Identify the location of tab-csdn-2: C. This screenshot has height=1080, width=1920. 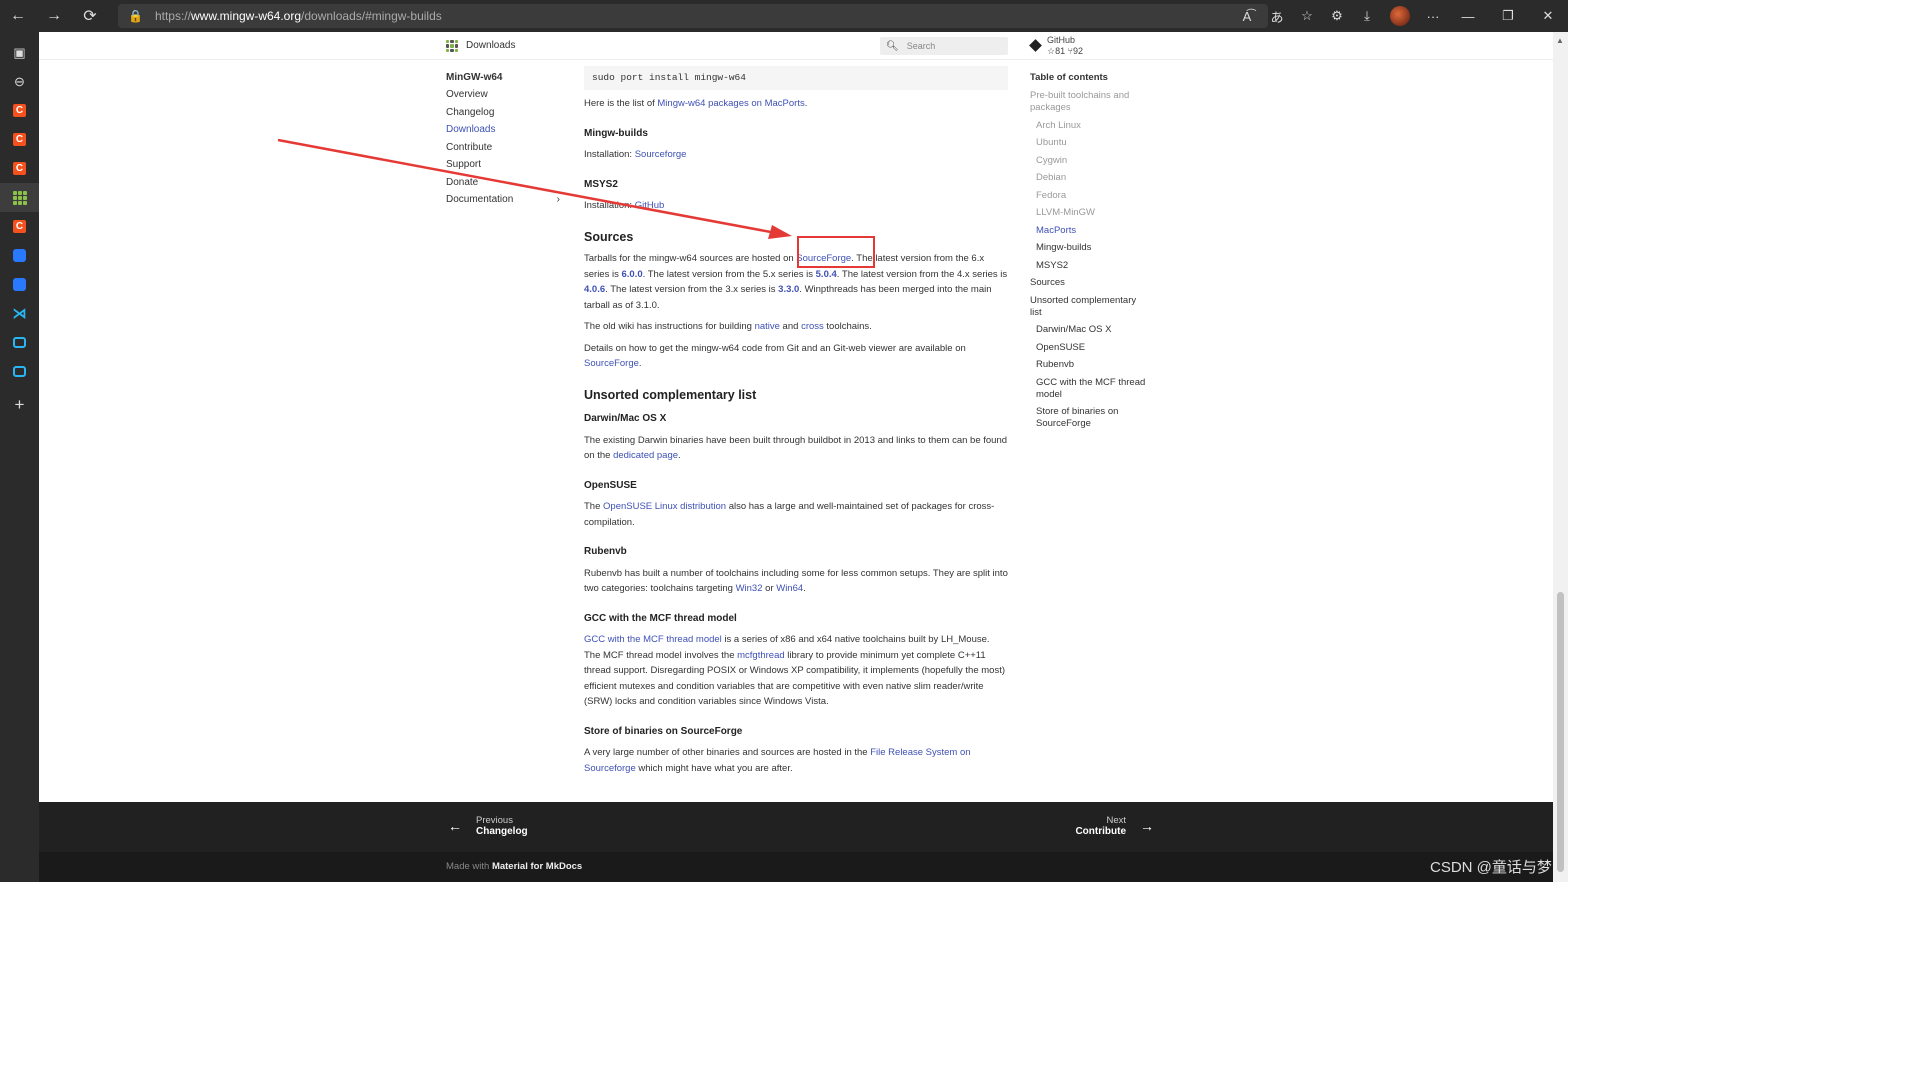
(19, 139).